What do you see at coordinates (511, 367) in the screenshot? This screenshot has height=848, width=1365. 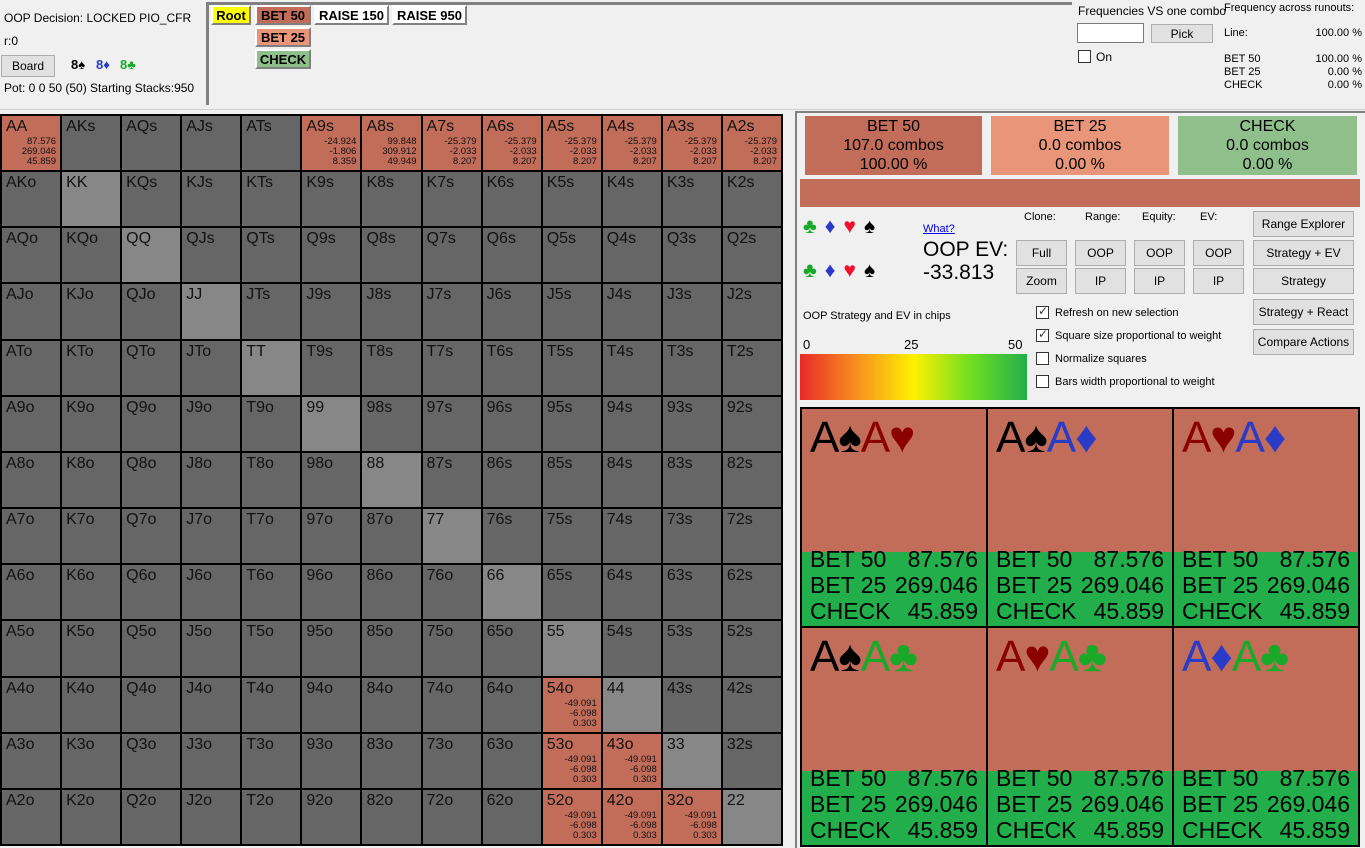 I see `hand-cell-T6s: T6s` at bounding box center [511, 367].